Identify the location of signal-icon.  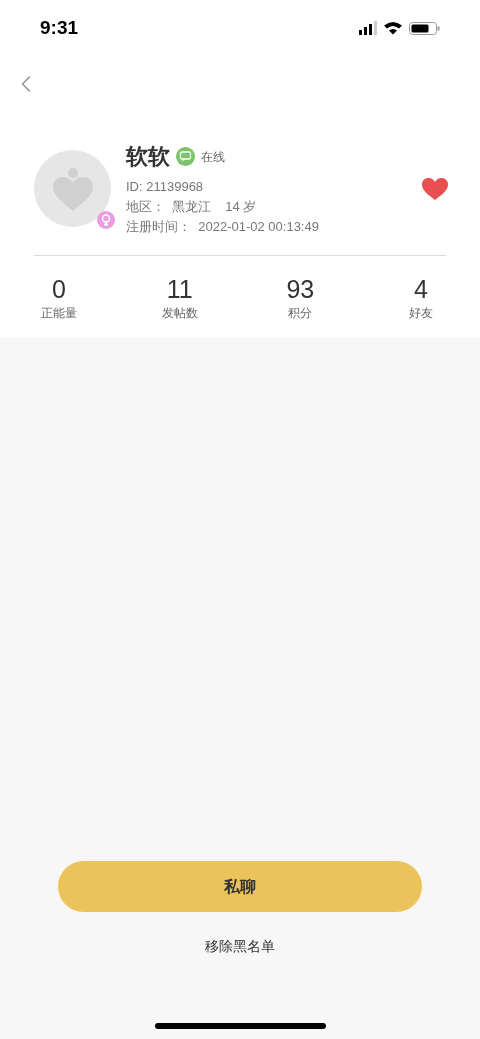
(368, 28).